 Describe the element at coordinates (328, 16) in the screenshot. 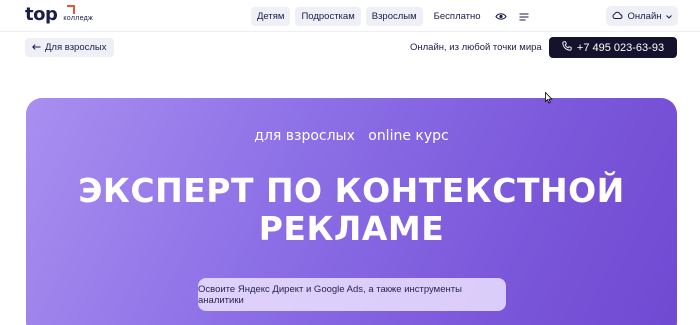

I see `nav-item-teens: Подросткам` at that location.